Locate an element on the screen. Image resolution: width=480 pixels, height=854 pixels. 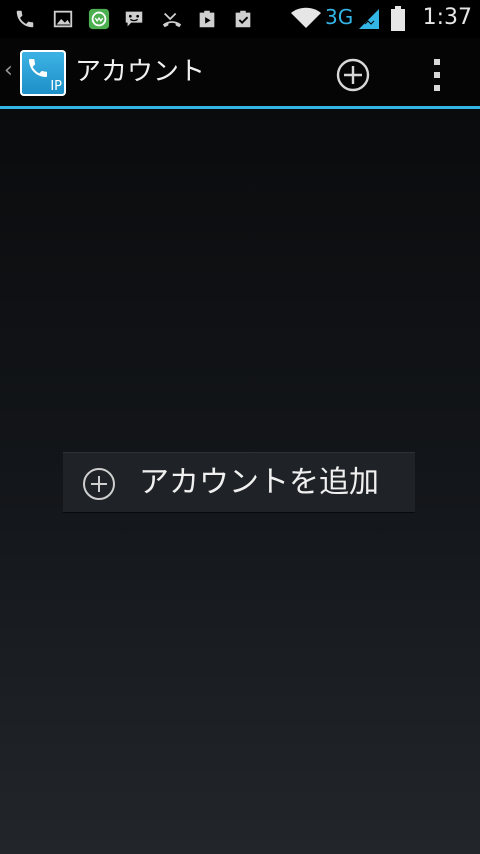
overflow-menu-icon is located at coordinates (437, 75).